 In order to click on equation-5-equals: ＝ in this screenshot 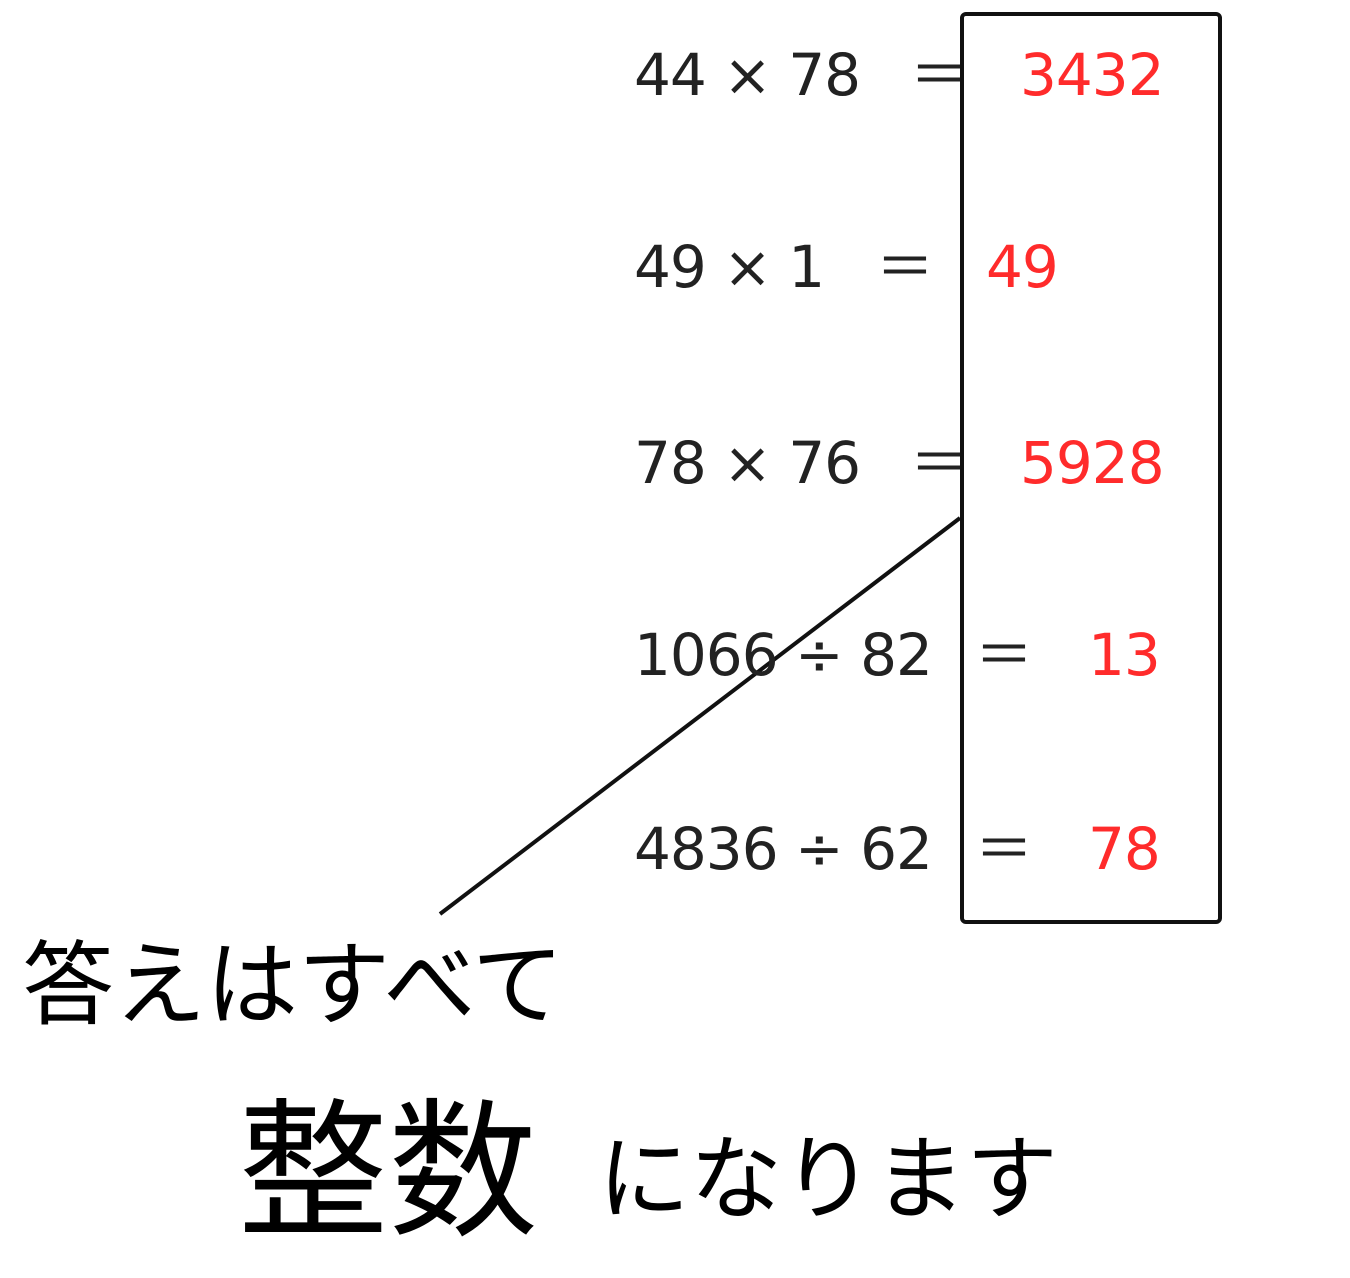, I will do `click(1004, 849)`.